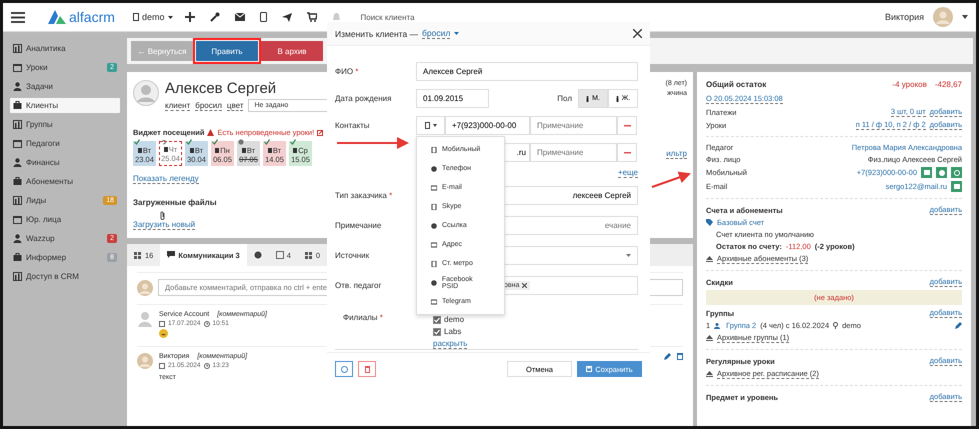 Image resolution: width=979 pixels, height=429 pixels. Describe the element at coordinates (65, 124) in the screenshot. I see `sidebar-item: Группы` at that location.